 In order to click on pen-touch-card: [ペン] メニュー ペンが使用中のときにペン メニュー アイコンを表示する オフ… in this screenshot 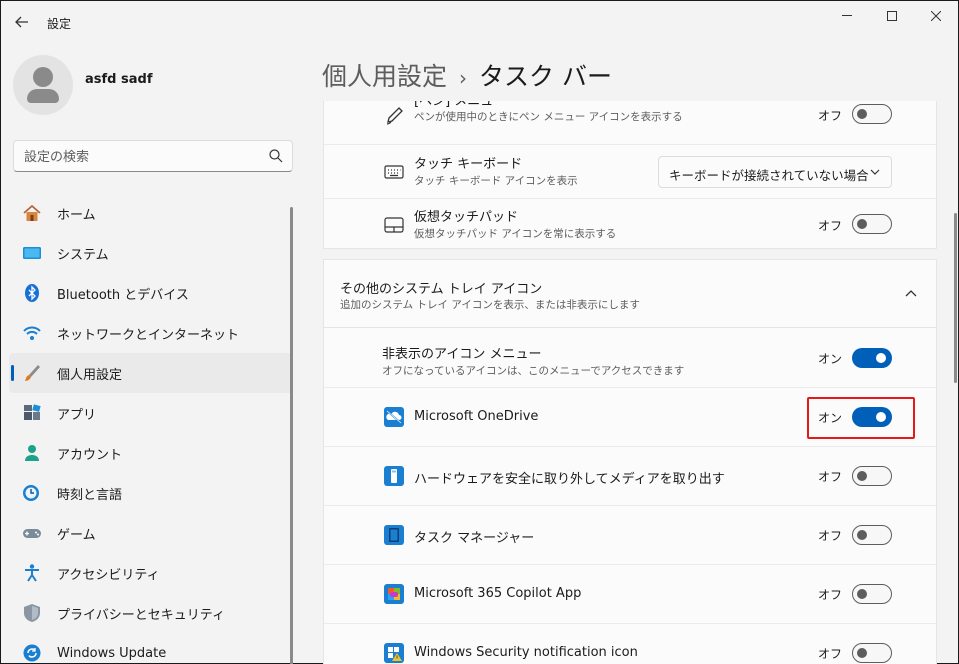, I will do `click(630, 175)`.